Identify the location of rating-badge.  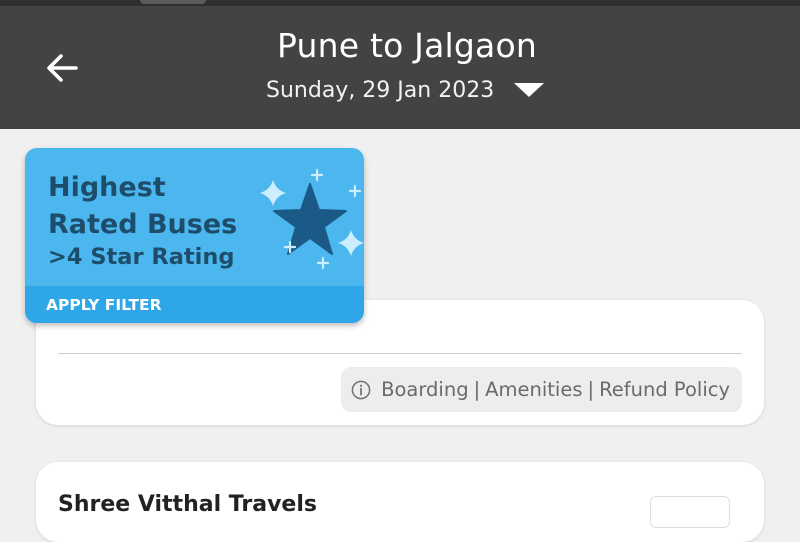
(690, 512).